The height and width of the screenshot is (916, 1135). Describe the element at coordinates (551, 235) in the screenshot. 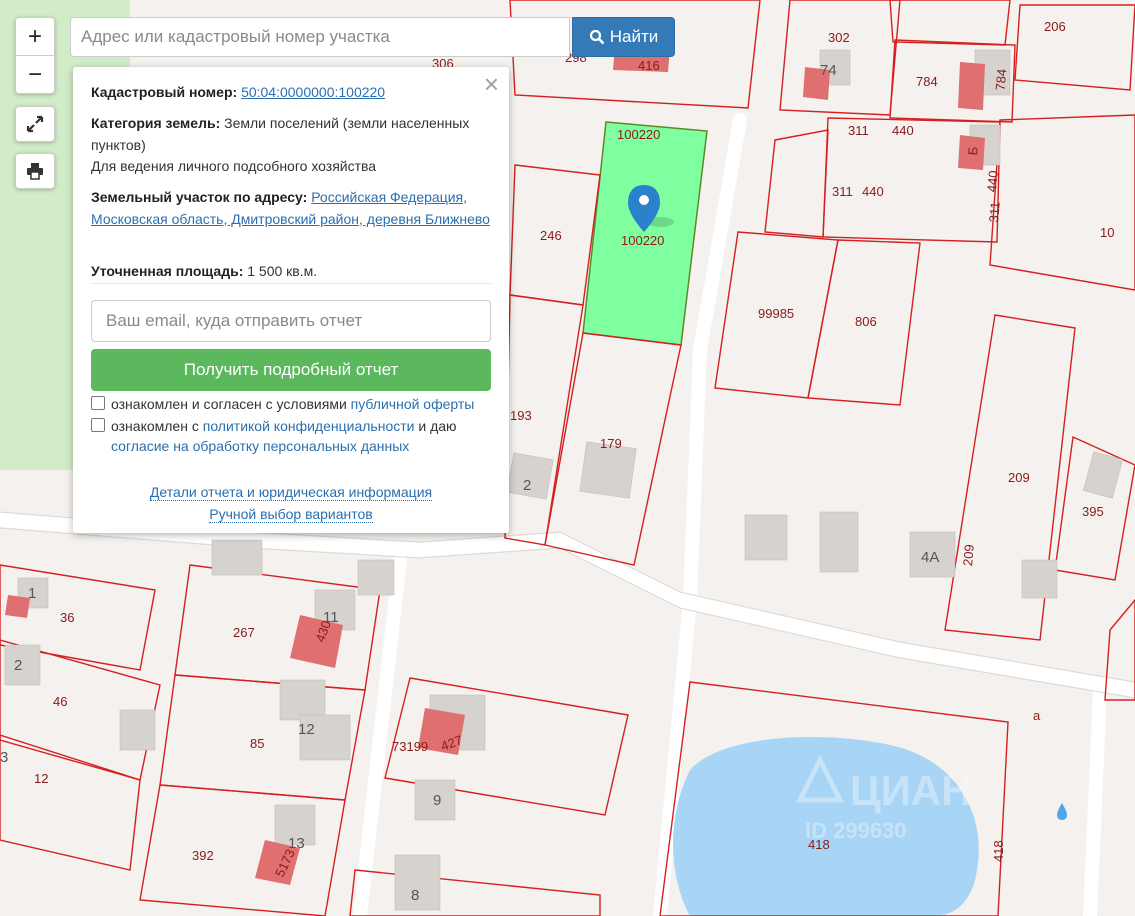

I see `parcel-label: 246` at that location.